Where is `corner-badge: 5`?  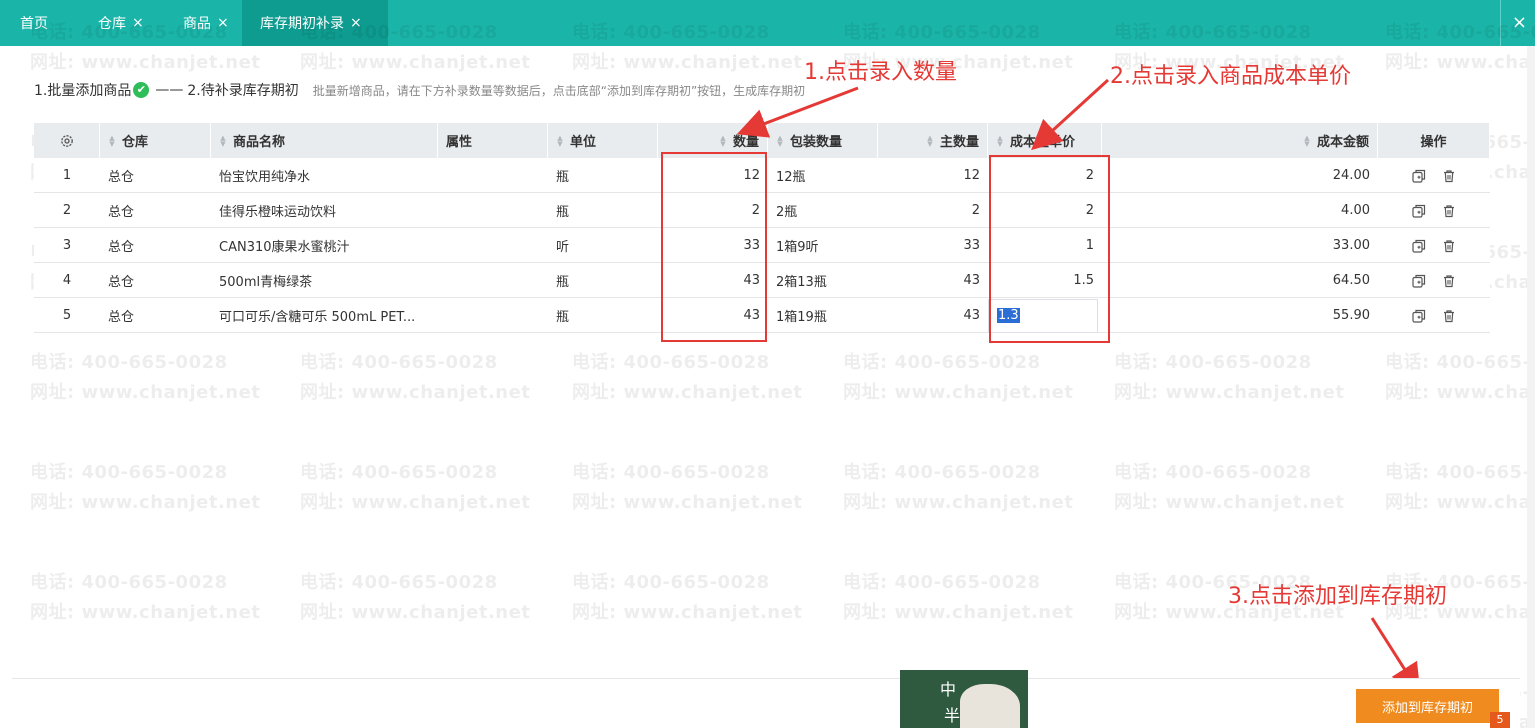
corner-badge: 5 is located at coordinates (1500, 720).